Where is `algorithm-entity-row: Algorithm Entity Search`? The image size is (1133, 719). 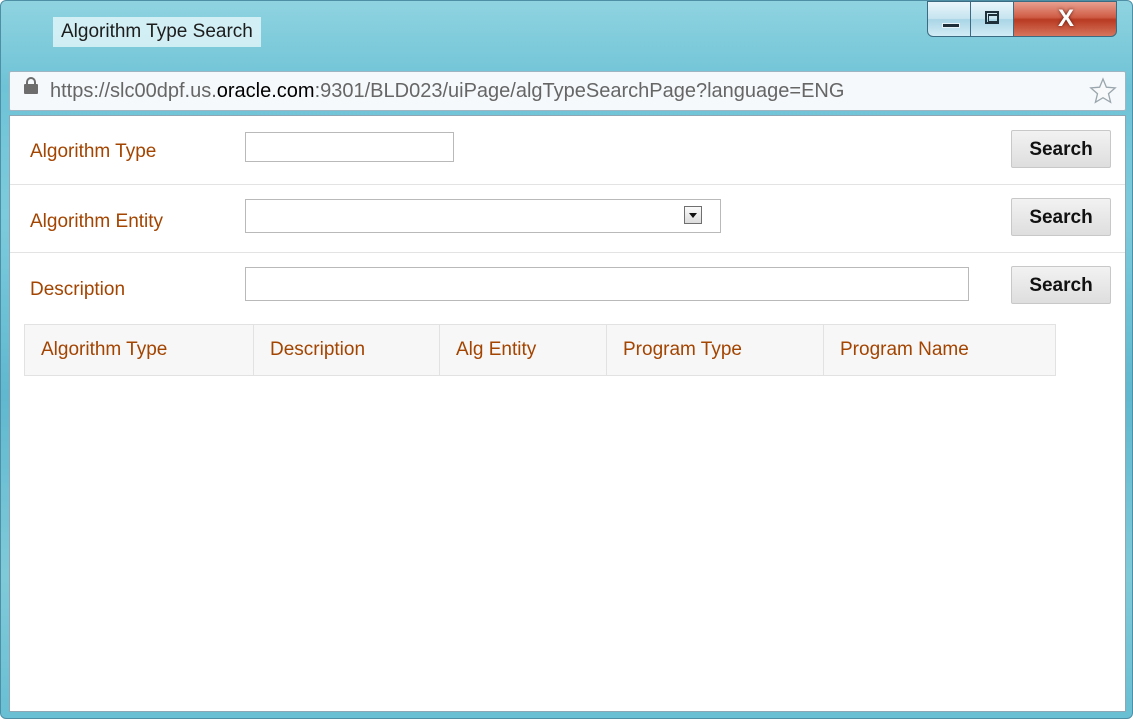
algorithm-entity-row: Algorithm Entity Search is located at coordinates (567, 218).